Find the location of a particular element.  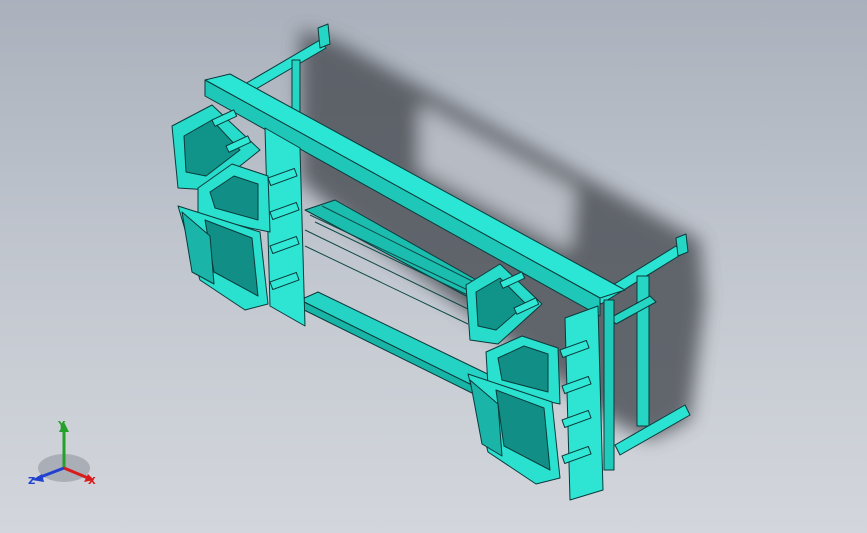

left-plate is located at coordinates (285, 227).